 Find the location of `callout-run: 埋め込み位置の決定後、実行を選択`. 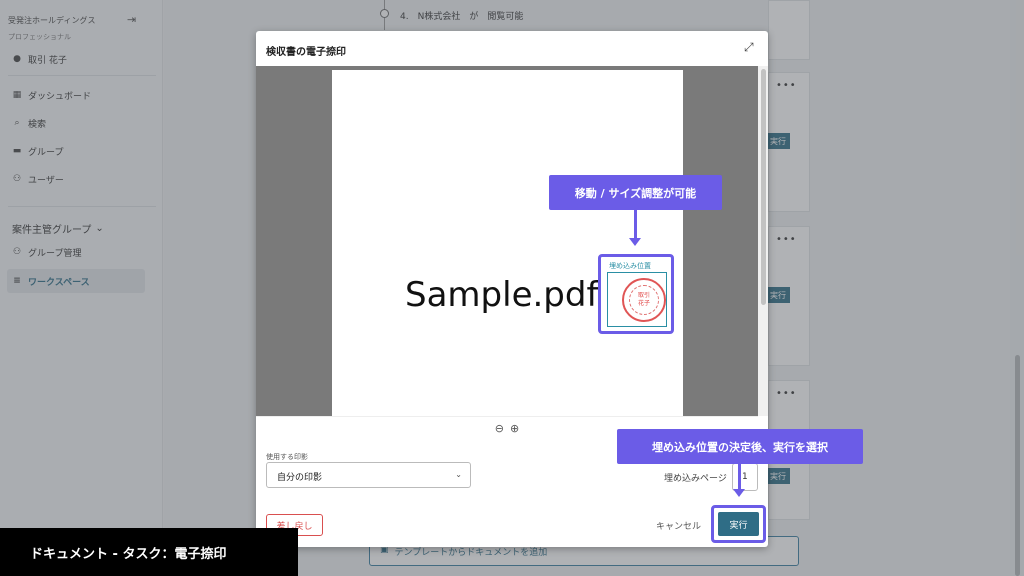

callout-run: 埋め込み位置の決定後、実行を選択 is located at coordinates (740, 446).